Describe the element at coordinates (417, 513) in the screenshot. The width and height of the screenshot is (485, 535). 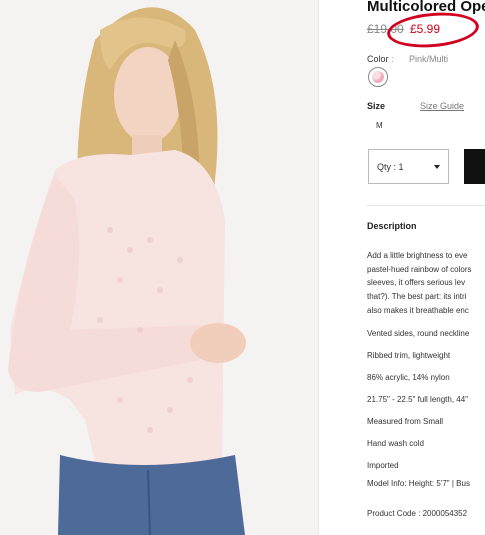
I see `product-code: Product Code : 2000054352` at that location.